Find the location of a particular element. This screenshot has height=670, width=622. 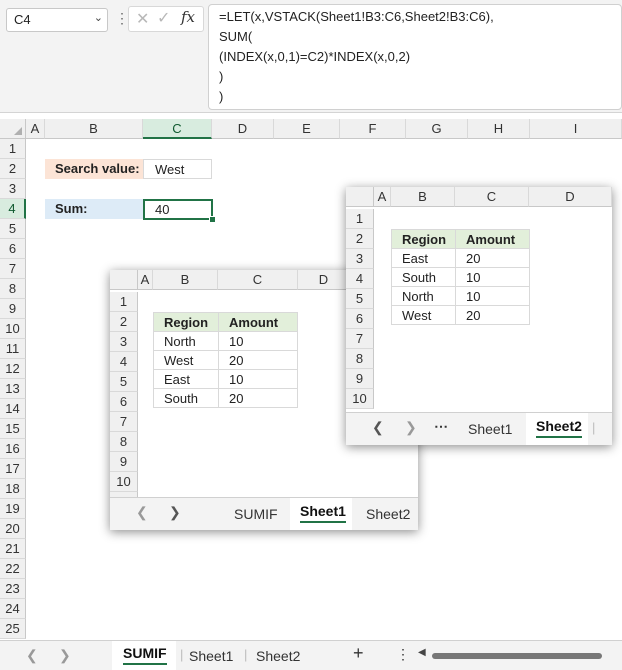

chevron-down-icon: ⌄ is located at coordinates (98, 17).